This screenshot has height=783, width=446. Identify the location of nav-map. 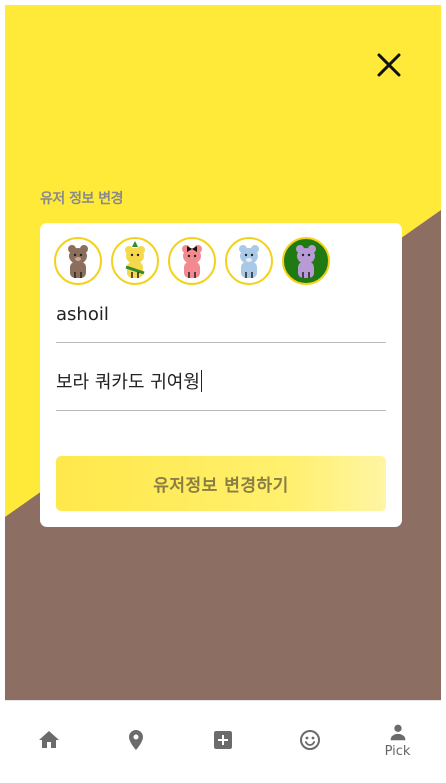
(135, 739).